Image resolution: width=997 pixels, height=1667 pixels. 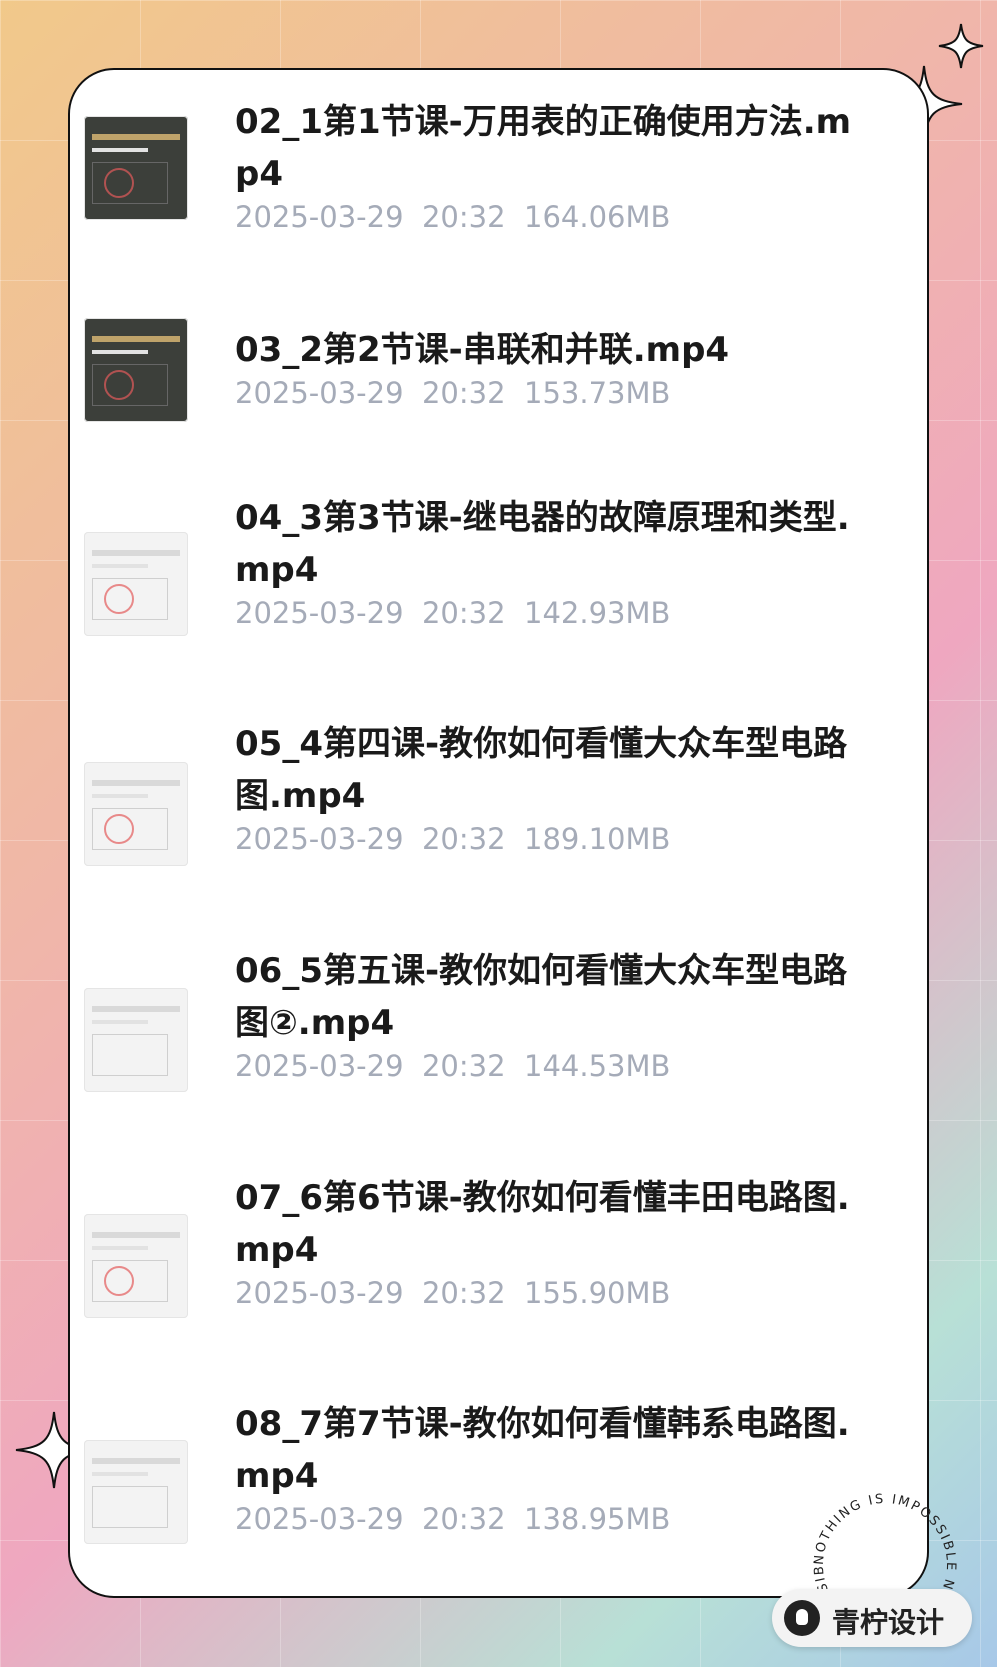 I want to click on file-size: 164.06MB, so click(x=597, y=217).